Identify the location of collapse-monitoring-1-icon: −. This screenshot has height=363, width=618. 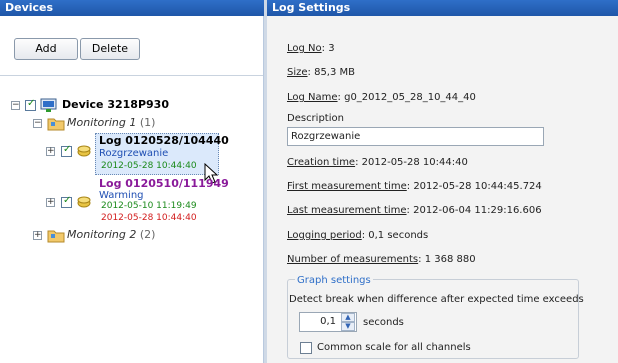
(37, 123).